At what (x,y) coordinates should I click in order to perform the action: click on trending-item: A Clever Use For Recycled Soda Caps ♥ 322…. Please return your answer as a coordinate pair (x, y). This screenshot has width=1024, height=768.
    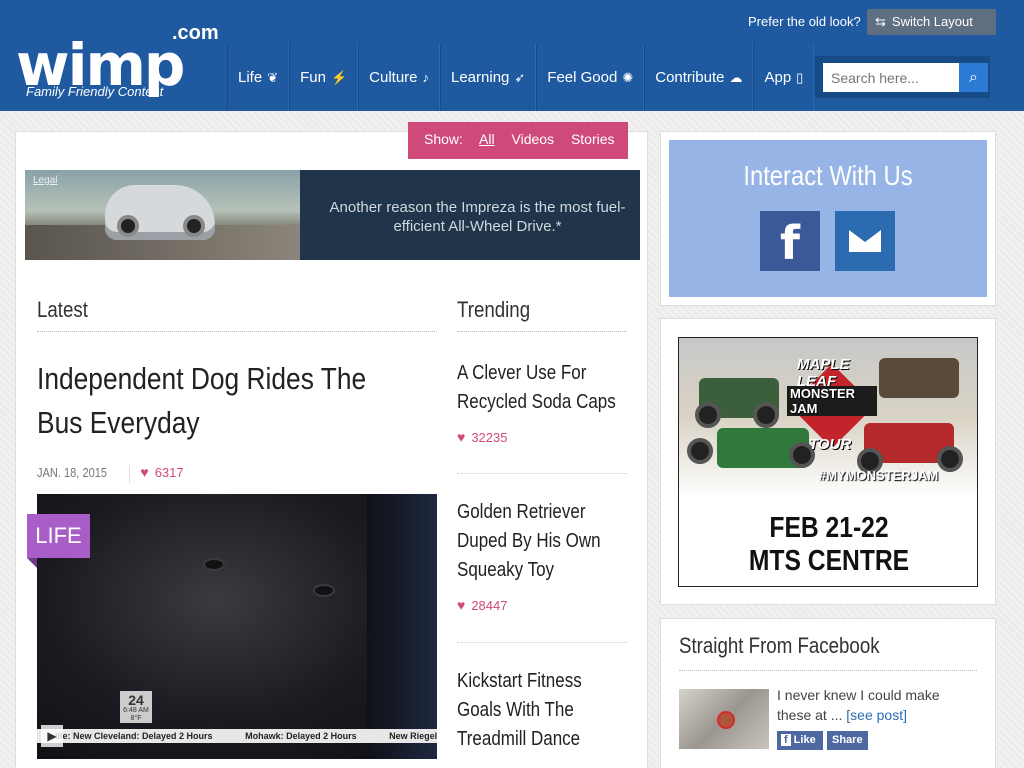
    Looking at the image, I should click on (542, 403).